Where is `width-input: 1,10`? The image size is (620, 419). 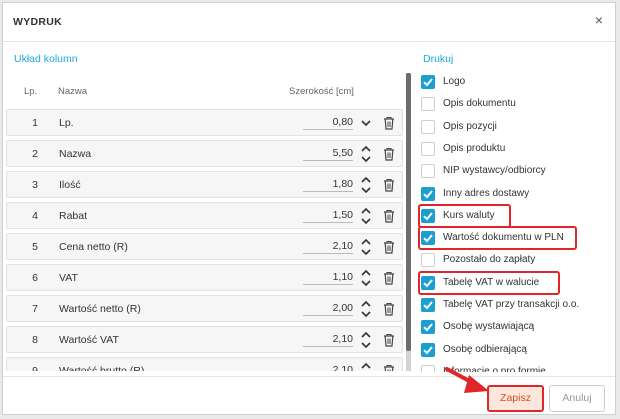 width-input: 1,10 is located at coordinates (328, 277).